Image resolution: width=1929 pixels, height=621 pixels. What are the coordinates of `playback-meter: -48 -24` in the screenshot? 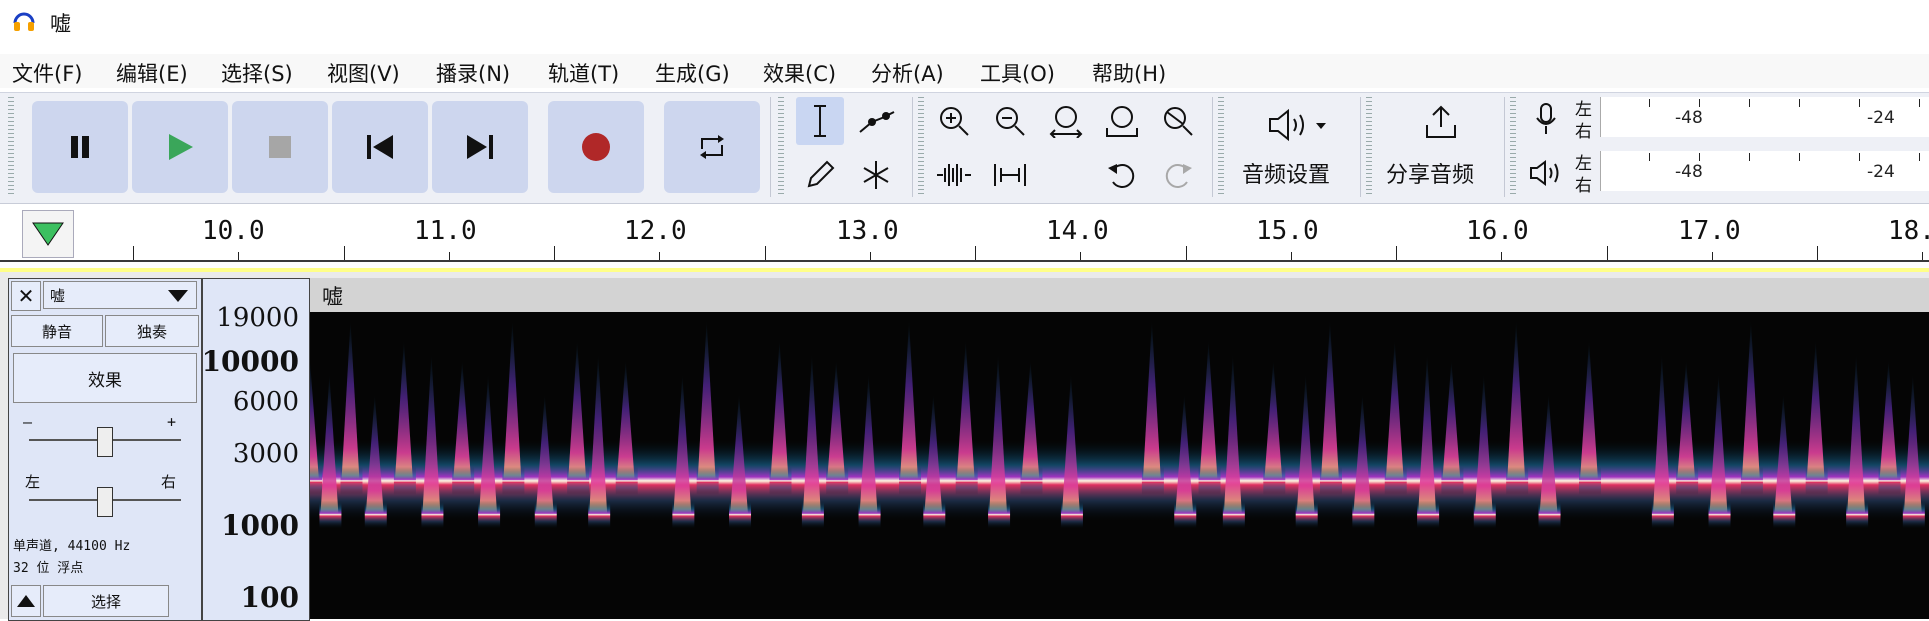 It's located at (1764, 171).